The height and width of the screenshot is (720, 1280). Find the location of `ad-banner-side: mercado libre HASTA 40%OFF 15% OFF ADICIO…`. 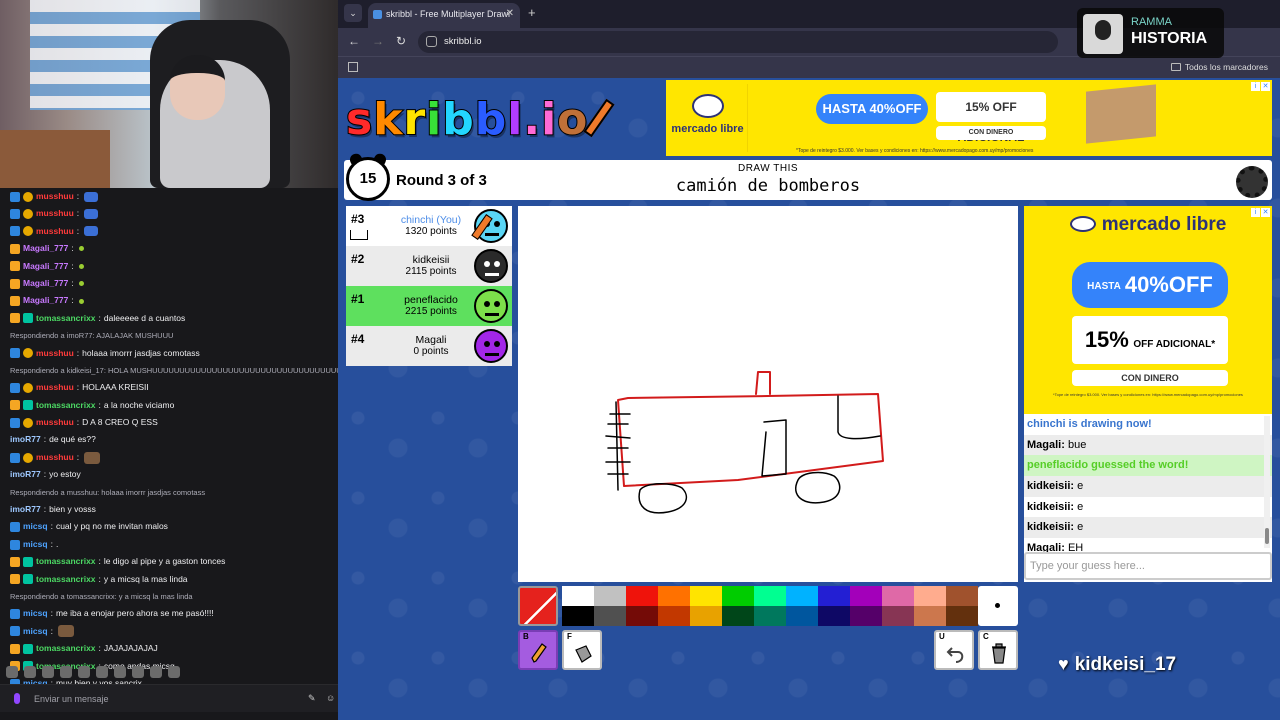

ad-banner-side: mercado libre HASTA 40%OFF 15% OFF ADICIO… is located at coordinates (1148, 310).